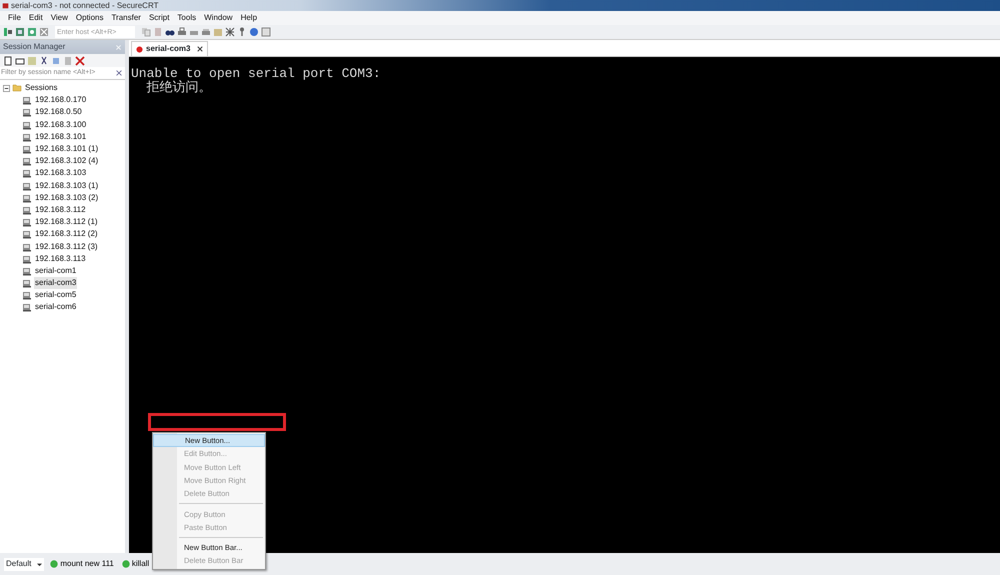 The image size is (1000, 575). What do you see at coordinates (90, 18) in the screenshot?
I see `menu-item: Options` at bounding box center [90, 18].